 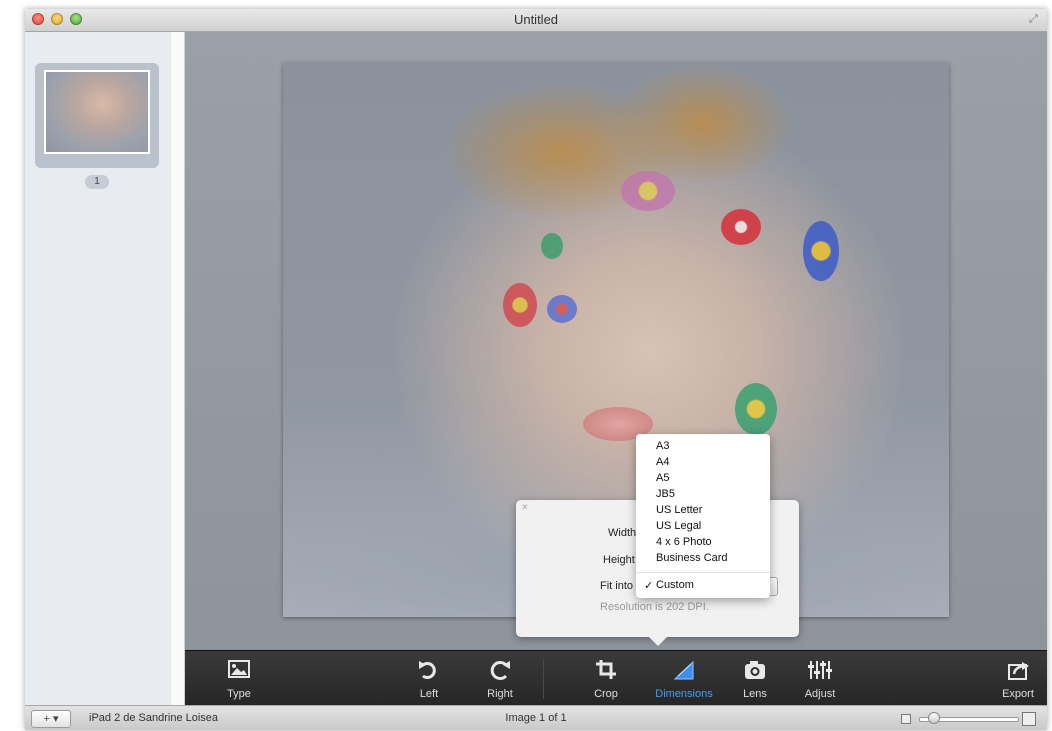 I want to click on tool-label: Right, so click(x=500, y=694).